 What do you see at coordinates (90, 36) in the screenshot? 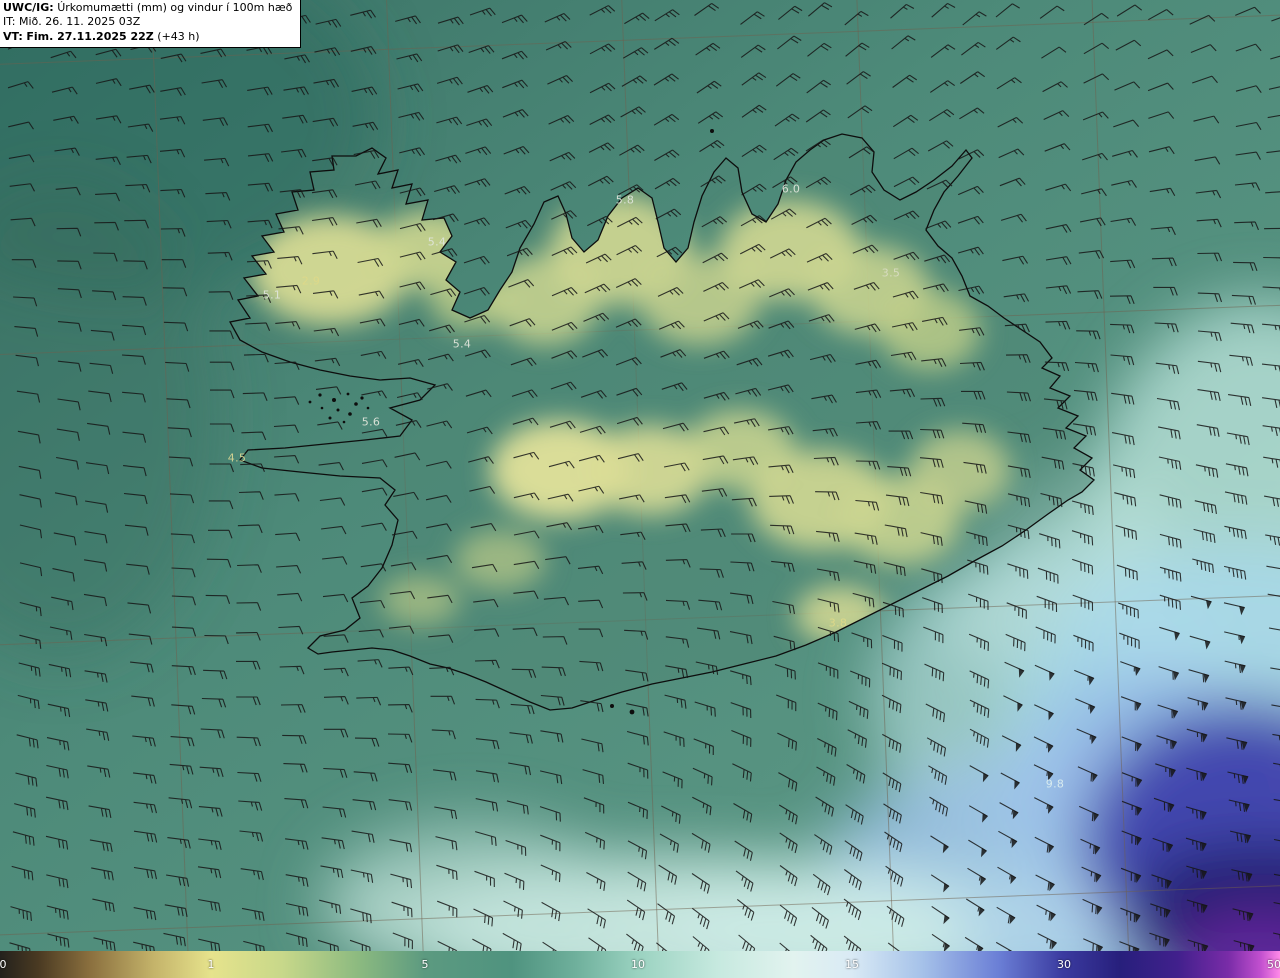
I see `valid-time: Fim. 27.11.2025 22Z` at bounding box center [90, 36].